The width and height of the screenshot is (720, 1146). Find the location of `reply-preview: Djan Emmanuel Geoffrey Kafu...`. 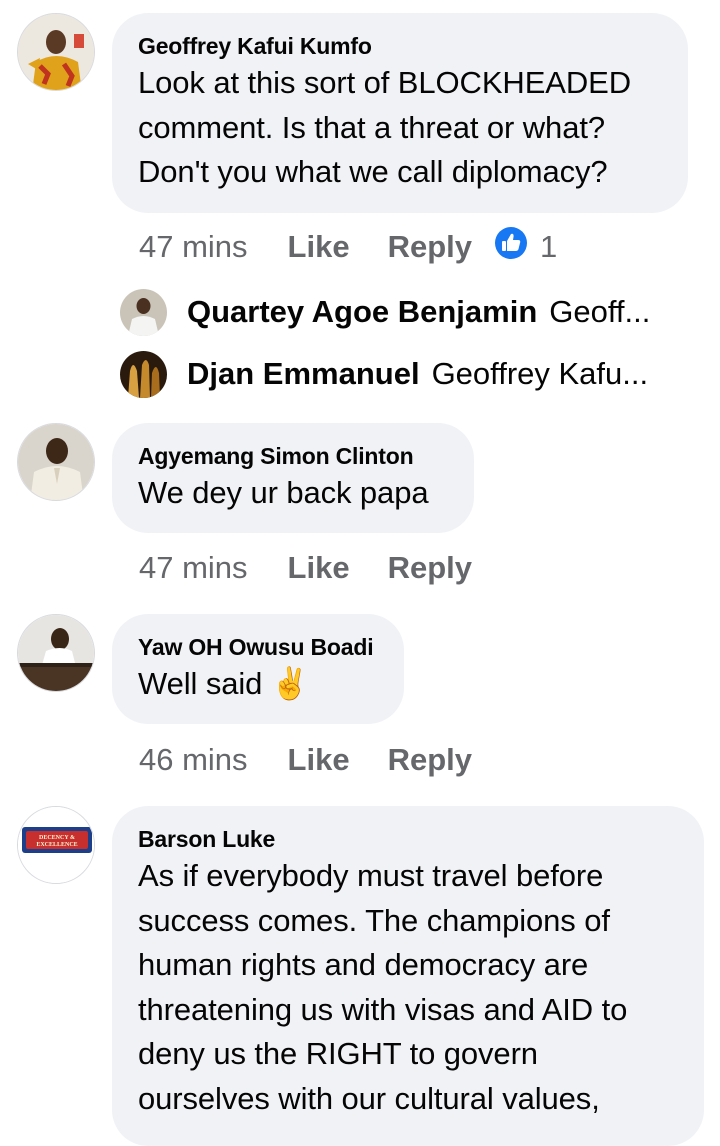

reply-preview: Djan Emmanuel Geoffrey Kafu... is located at coordinates (384, 374).